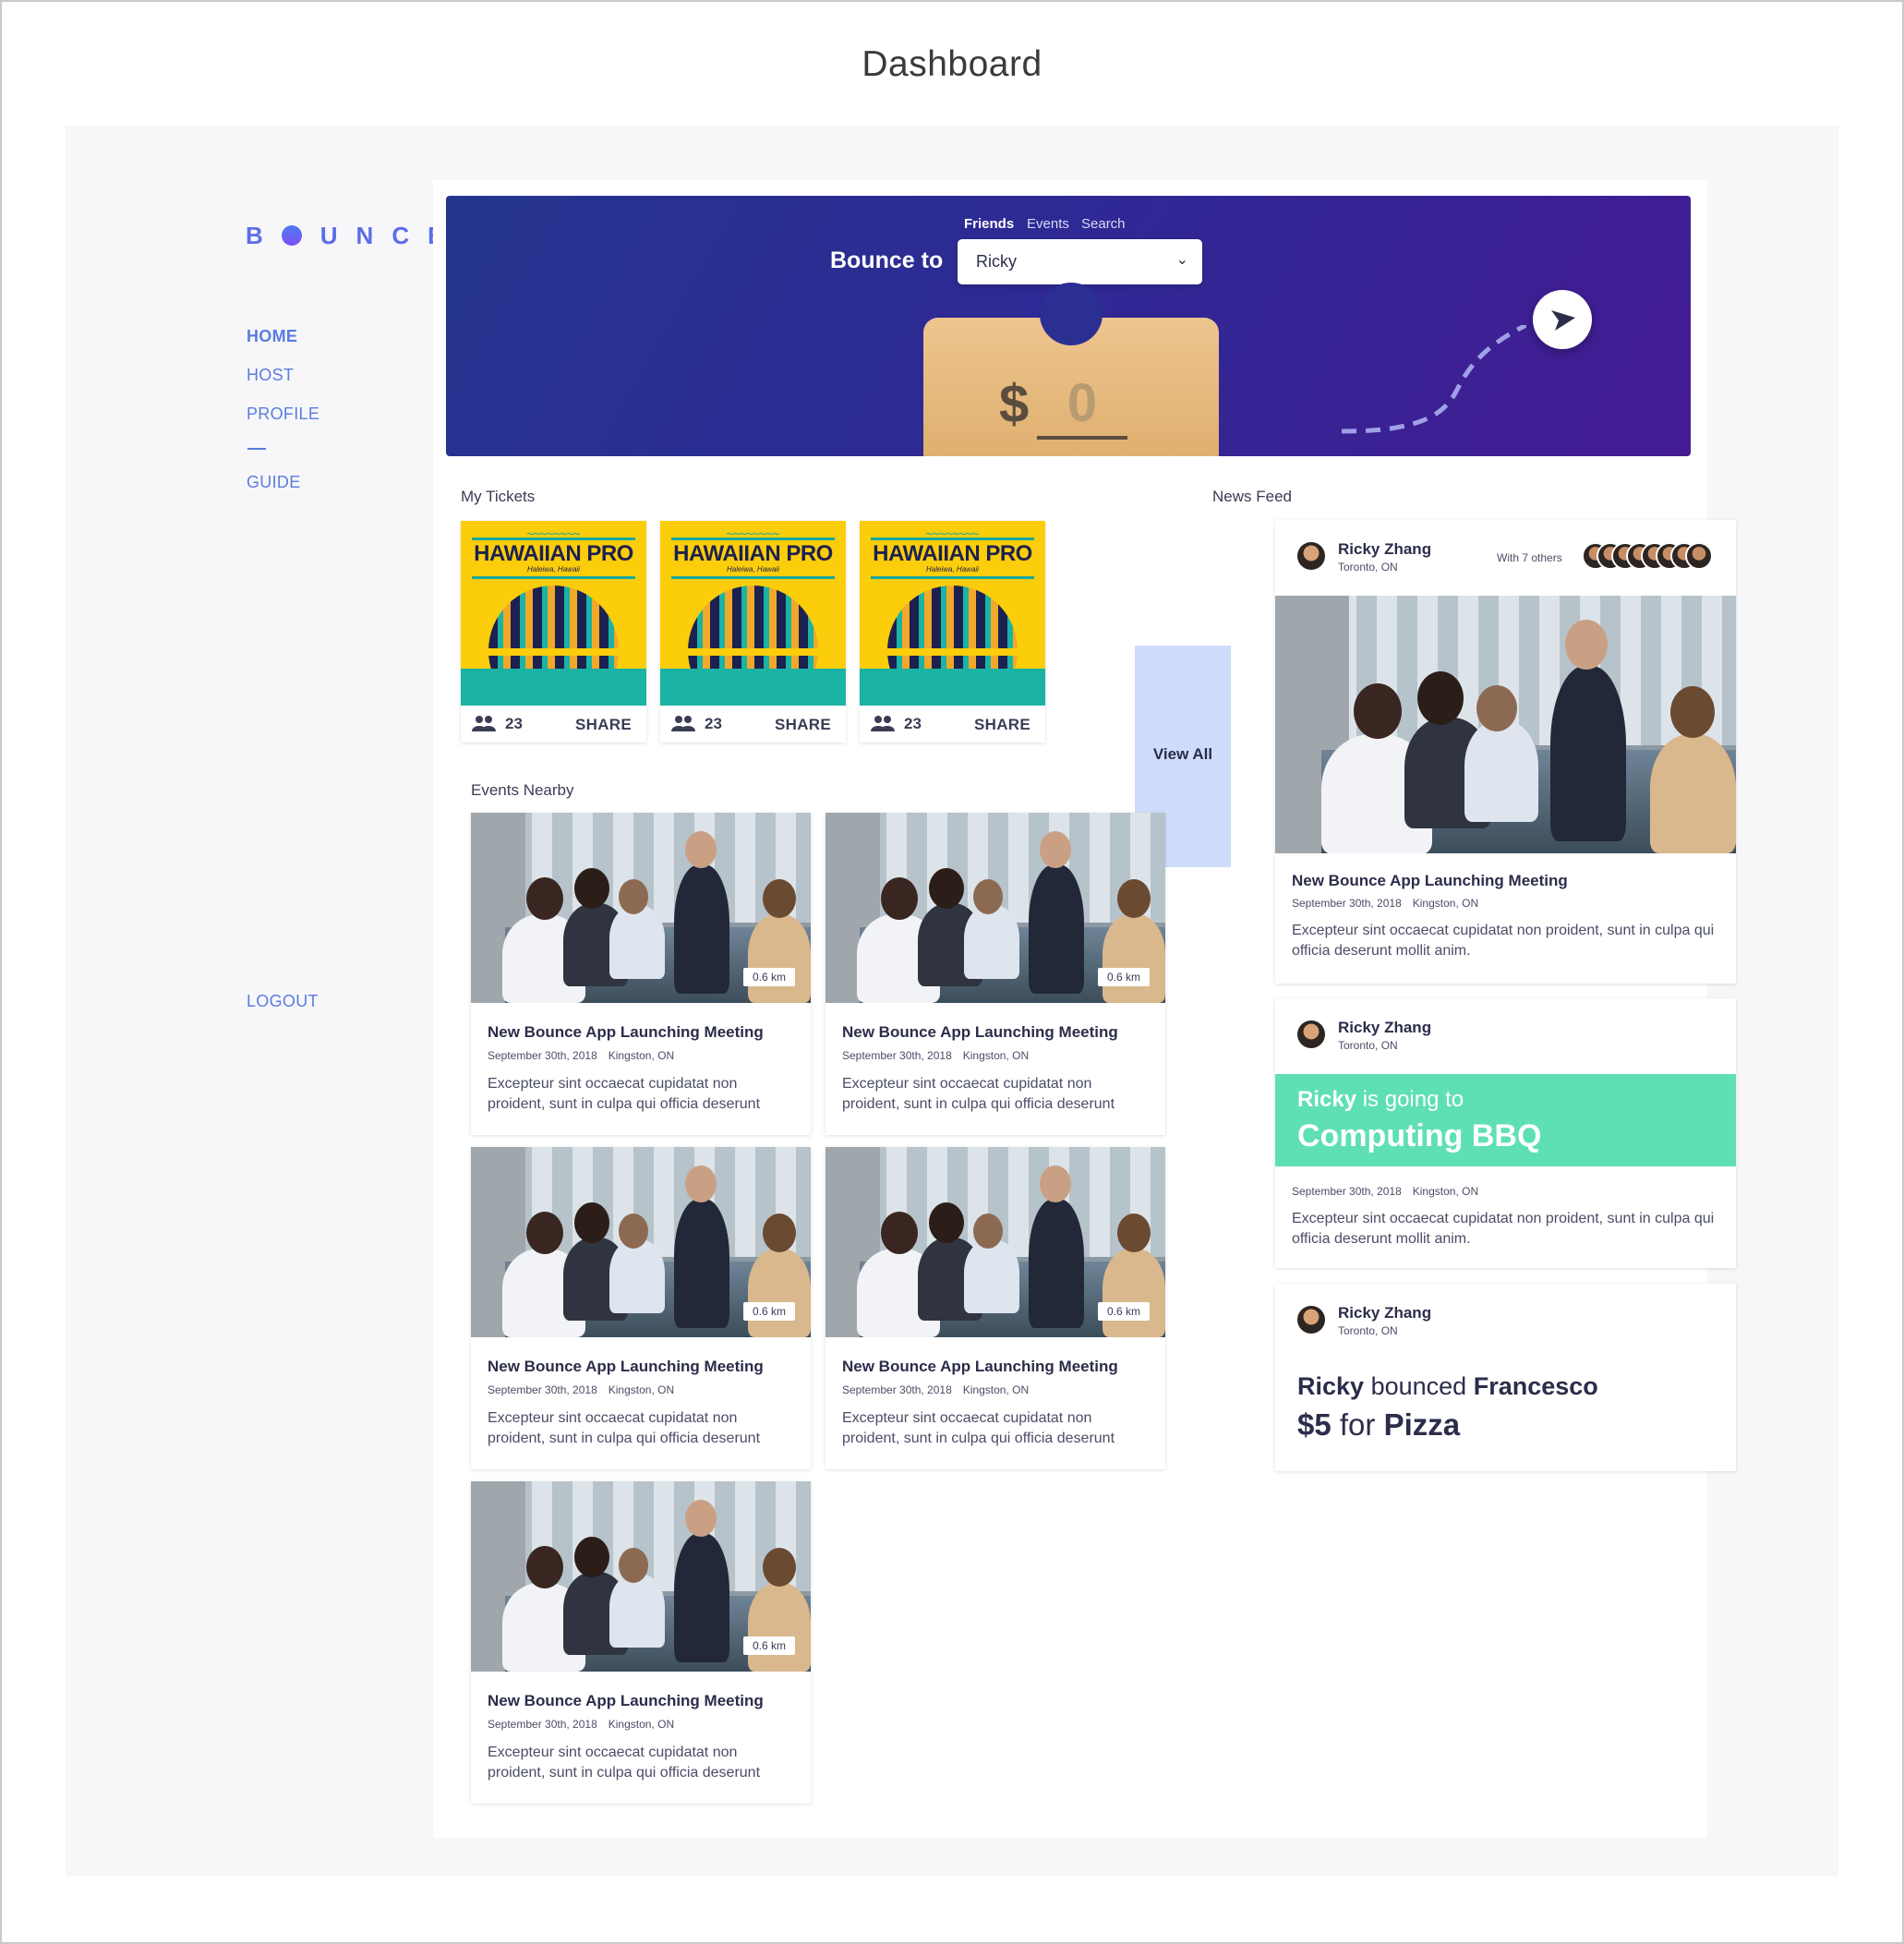 This screenshot has height=1944, width=1904. I want to click on bounce-amount: $5, so click(1314, 1425).